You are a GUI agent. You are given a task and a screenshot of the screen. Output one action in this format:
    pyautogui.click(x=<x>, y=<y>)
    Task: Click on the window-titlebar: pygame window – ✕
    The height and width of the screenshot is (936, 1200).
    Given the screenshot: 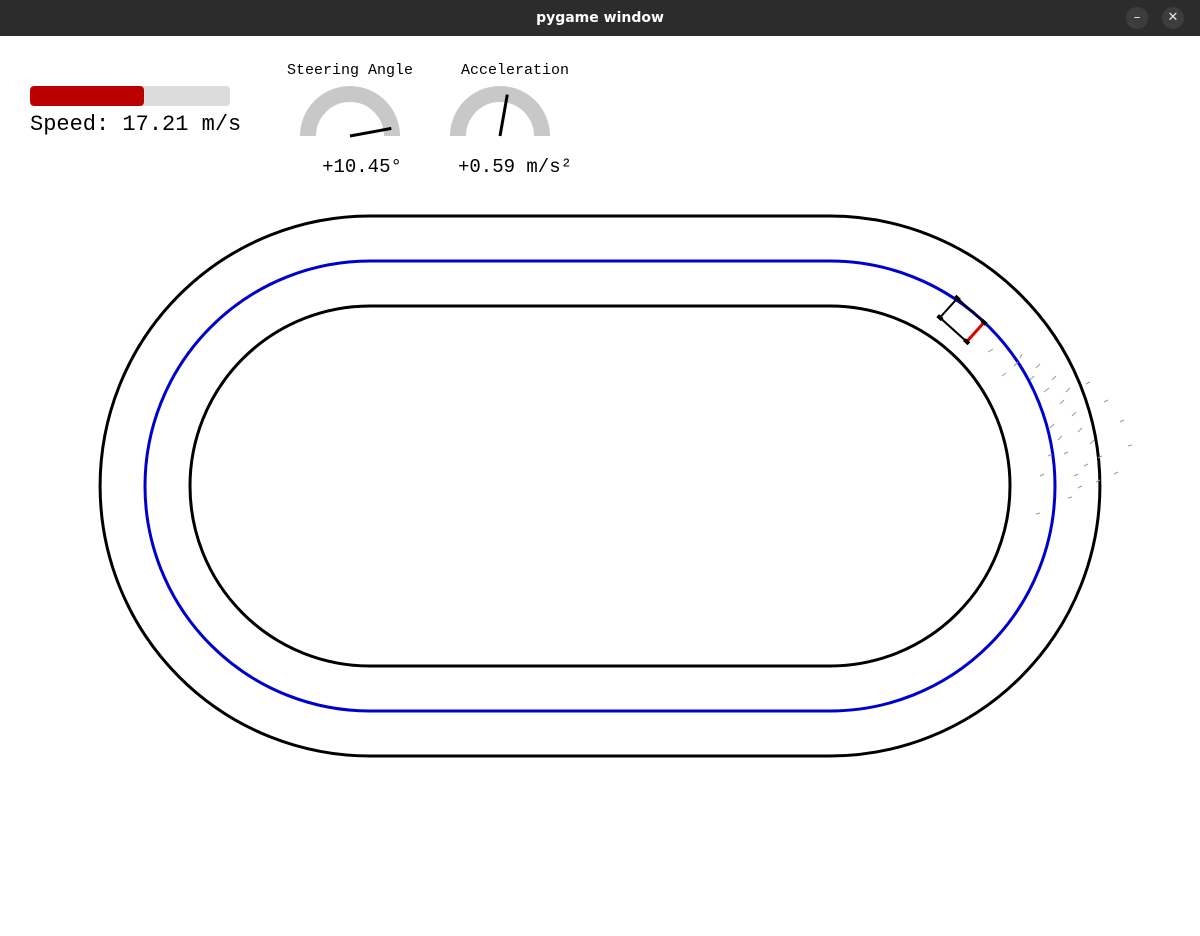 What is the action you would take?
    pyautogui.click(x=600, y=18)
    